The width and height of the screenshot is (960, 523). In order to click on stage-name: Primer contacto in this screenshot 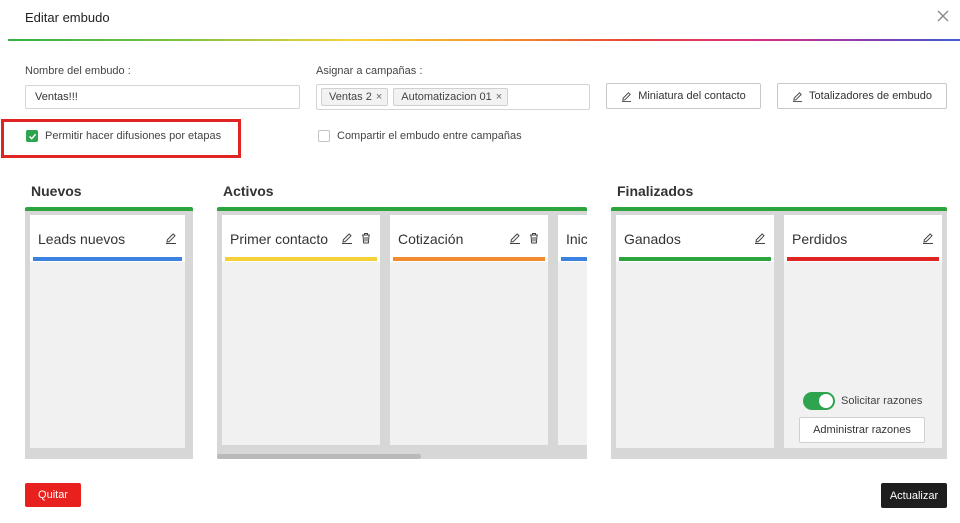, I will do `click(279, 239)`.